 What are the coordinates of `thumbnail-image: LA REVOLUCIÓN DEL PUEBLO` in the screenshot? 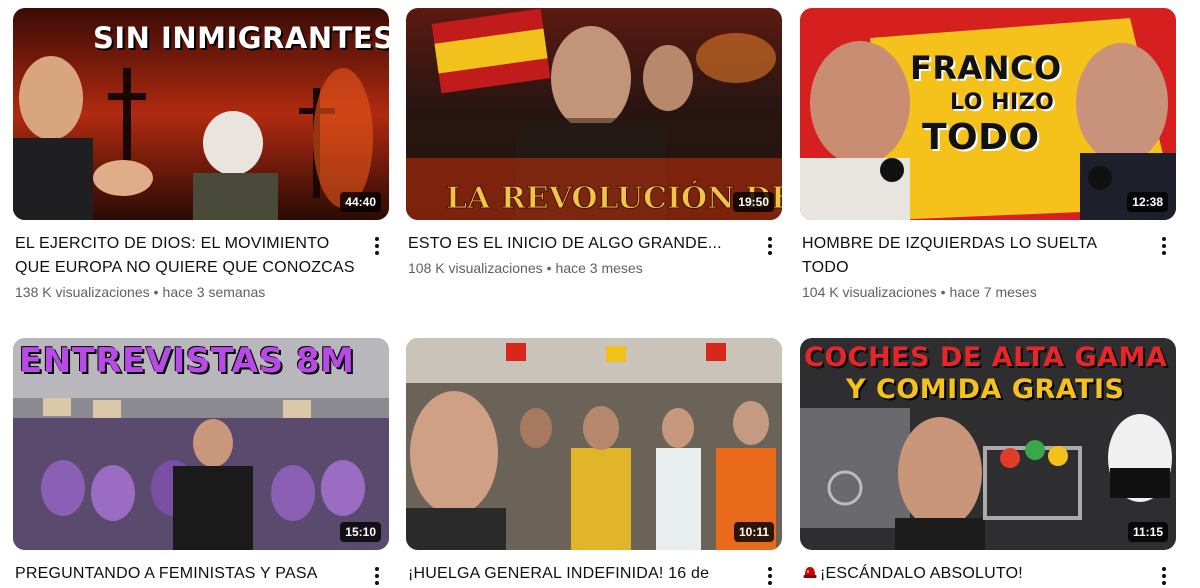 It's located at (594, 114).